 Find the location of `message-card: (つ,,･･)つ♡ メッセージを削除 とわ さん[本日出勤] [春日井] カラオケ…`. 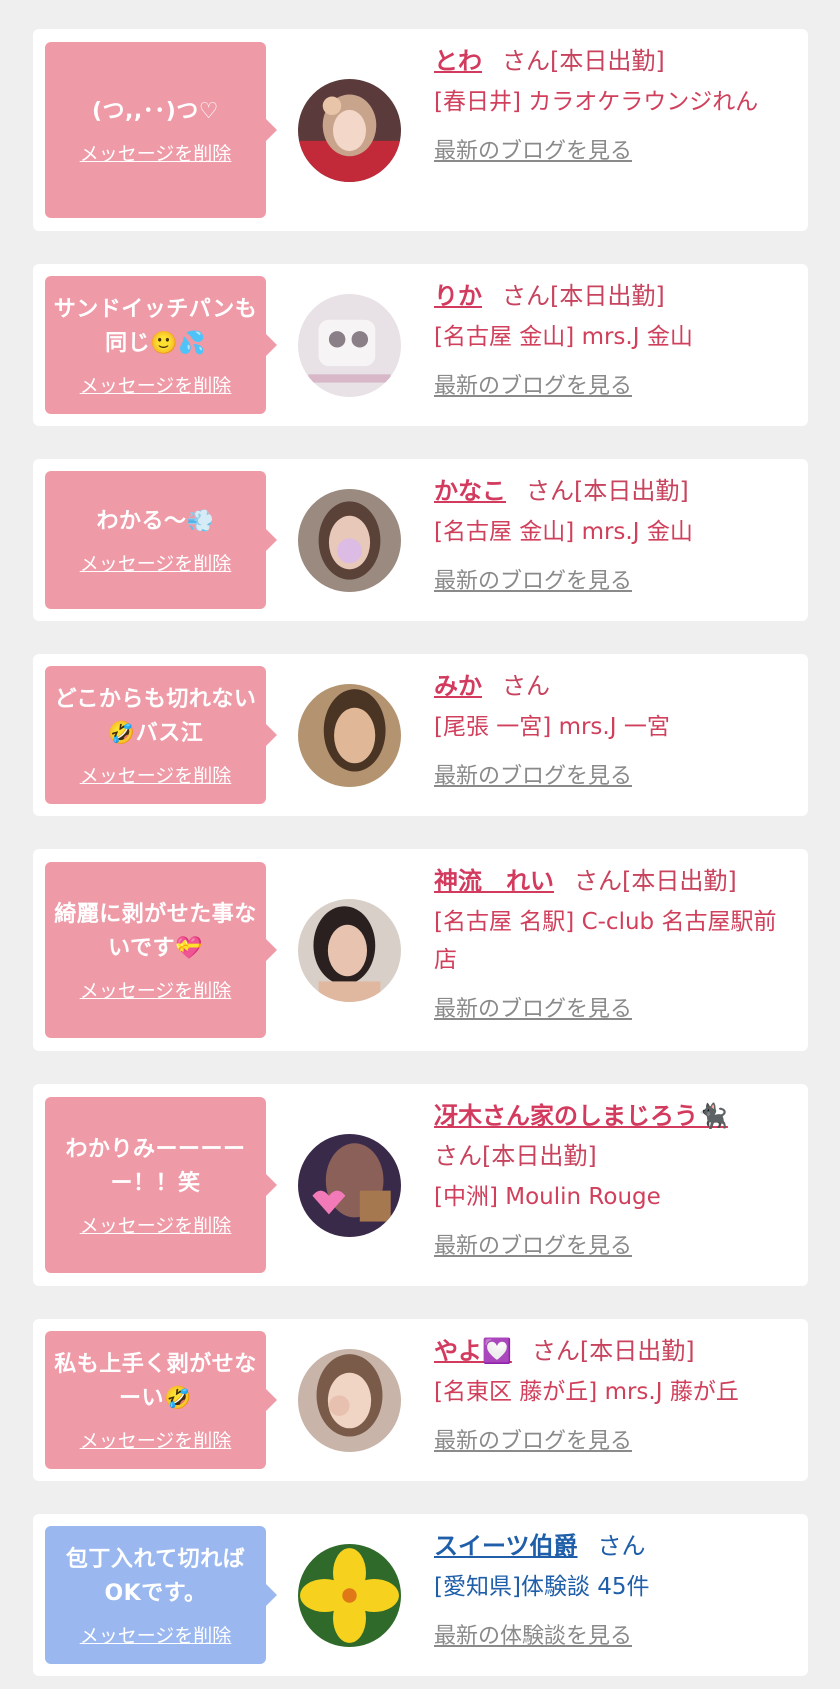

message-card: (つ,,･･)つ♡ メッセージを削除 とわ さん[本日出勤] [春日井] カラオケ… is located at coordinates (420, 130).